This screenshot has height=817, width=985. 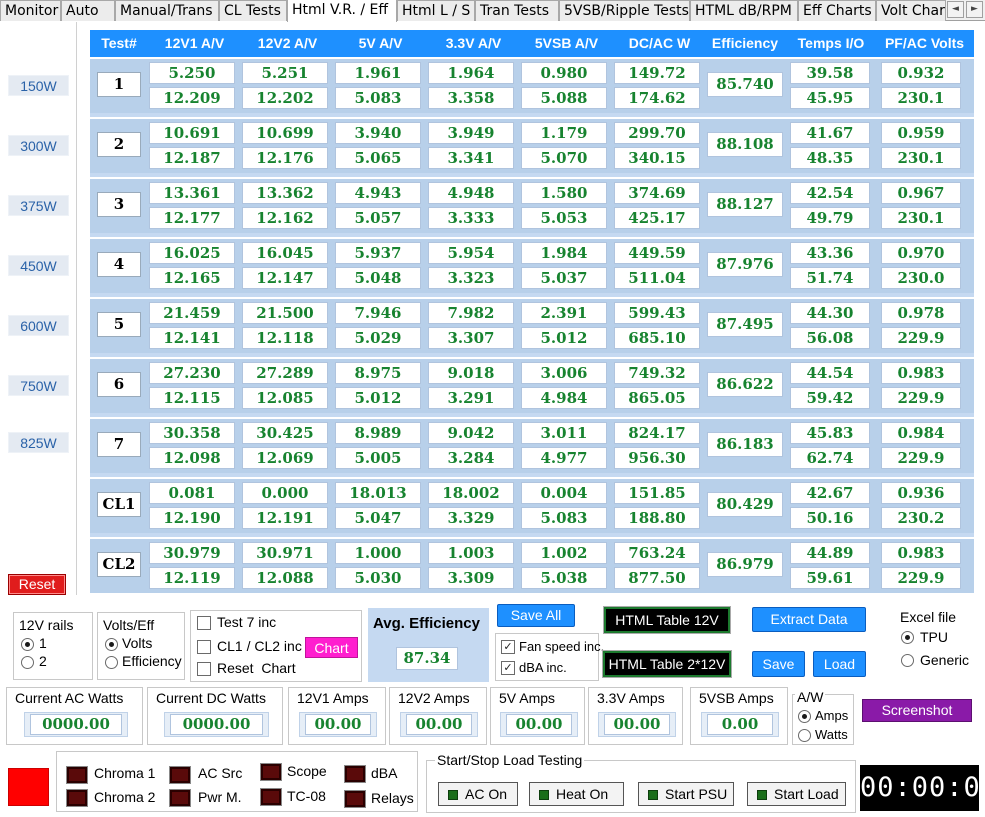 I want to click on pf-volts-cell: 0.970, so click(x=921, y=253).